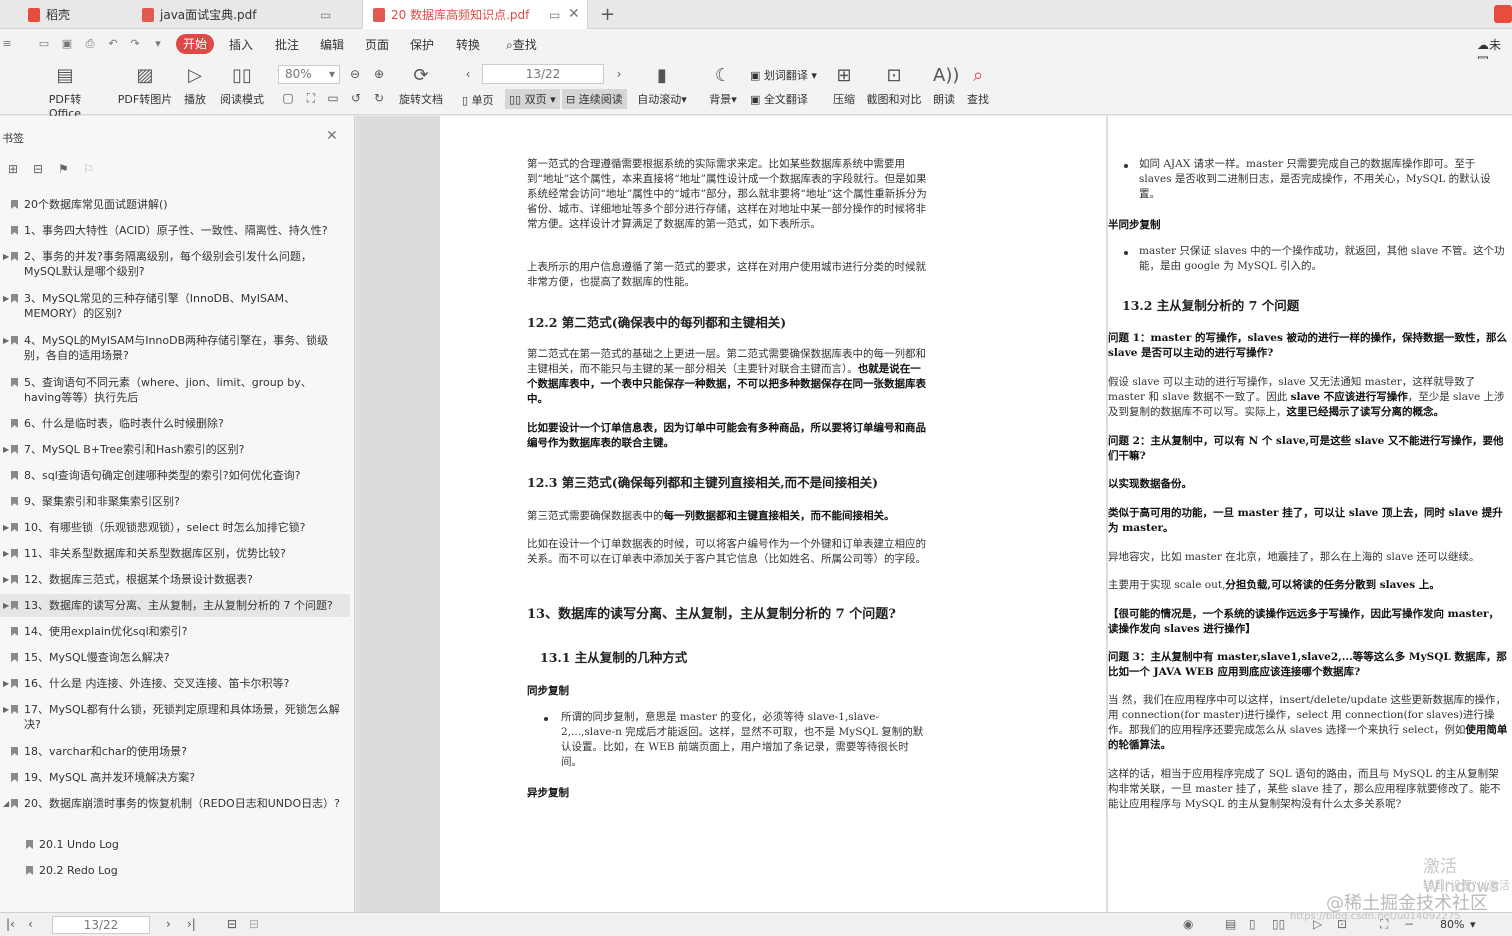 This screenshot has width=1512, height=936. Describe the element at coordinates (1252, 924) in the screenshot. I see `double-page-view-icon: ▯` at that location.